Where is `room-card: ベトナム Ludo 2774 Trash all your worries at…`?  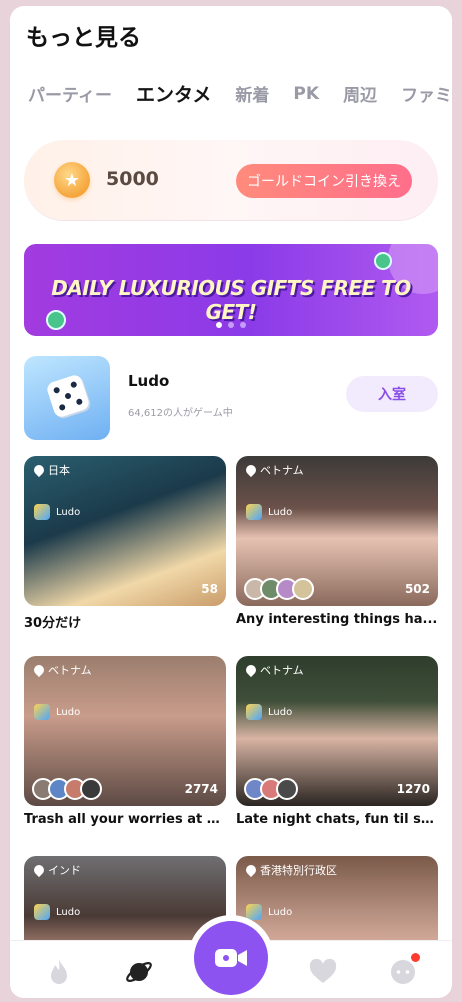
room-card: ベトナム Ludo 2774 Trash all your worries at… is located at coordinates (125, 741).